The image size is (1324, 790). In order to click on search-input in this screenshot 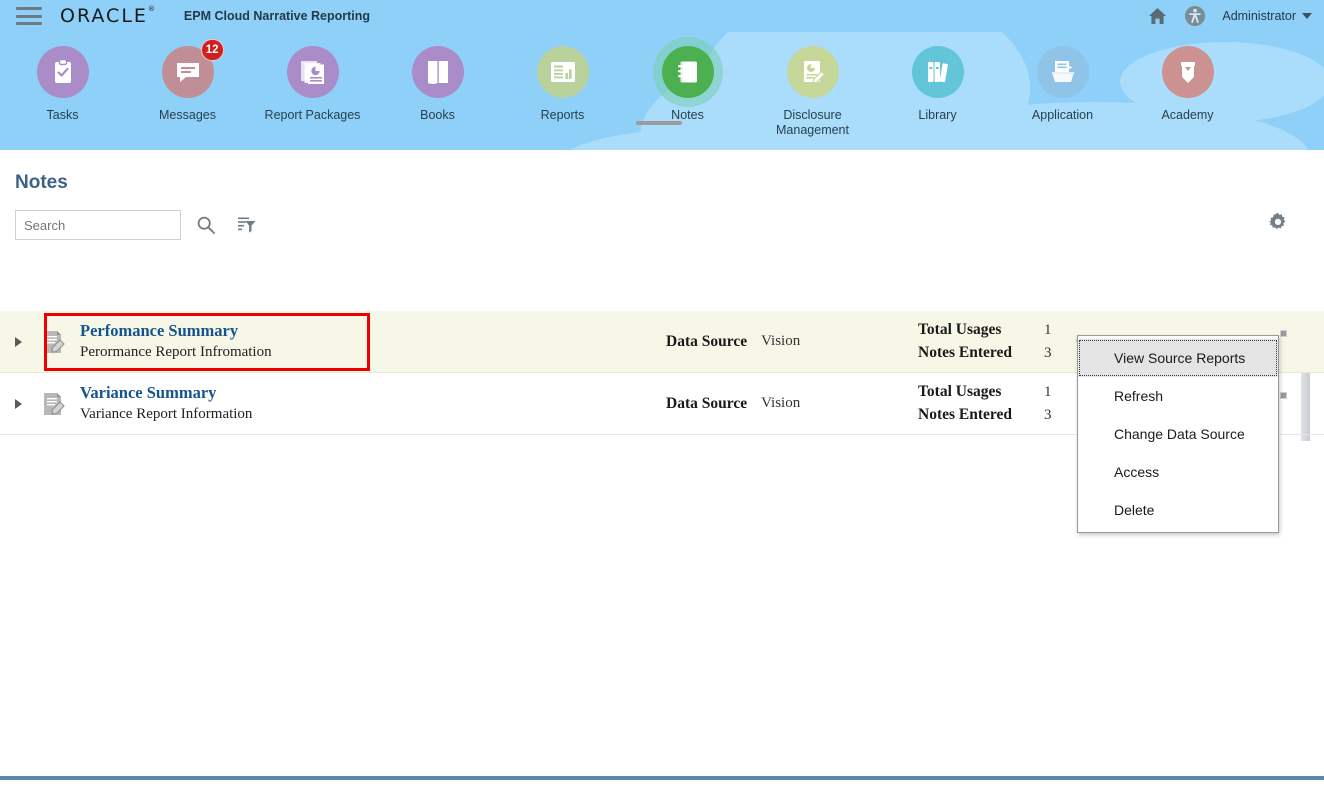, I will do `click(98, 225)`.